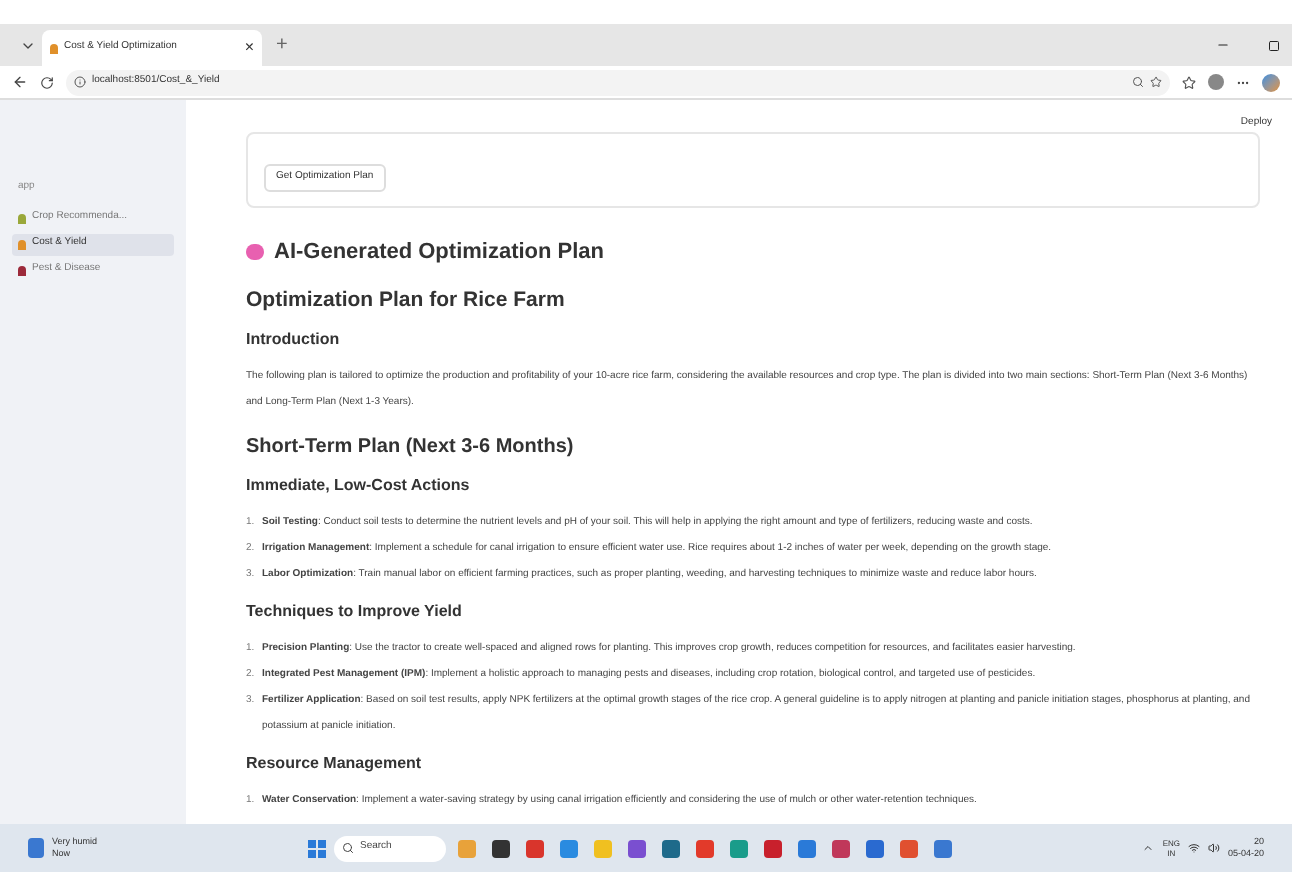 The width and height of the screenshot is (1292, 872). What do you see at coordinates (1148, 848) in the screenshot?
I see `tray-overflow-icon` at bounding box center [1148, 848].